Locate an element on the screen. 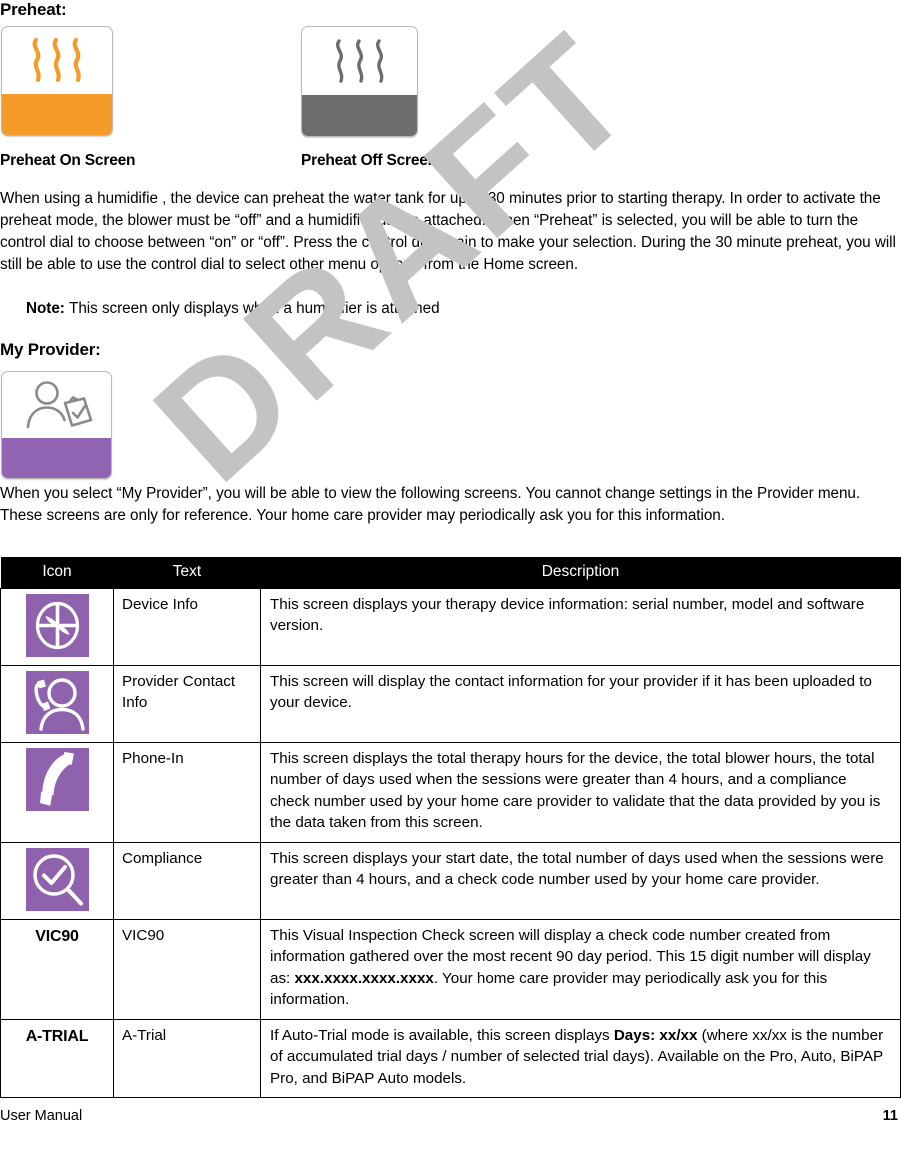 This screenshot has height=1152, width=901. my-provider-heading: My Provider: is located at coordinates (50, 349).